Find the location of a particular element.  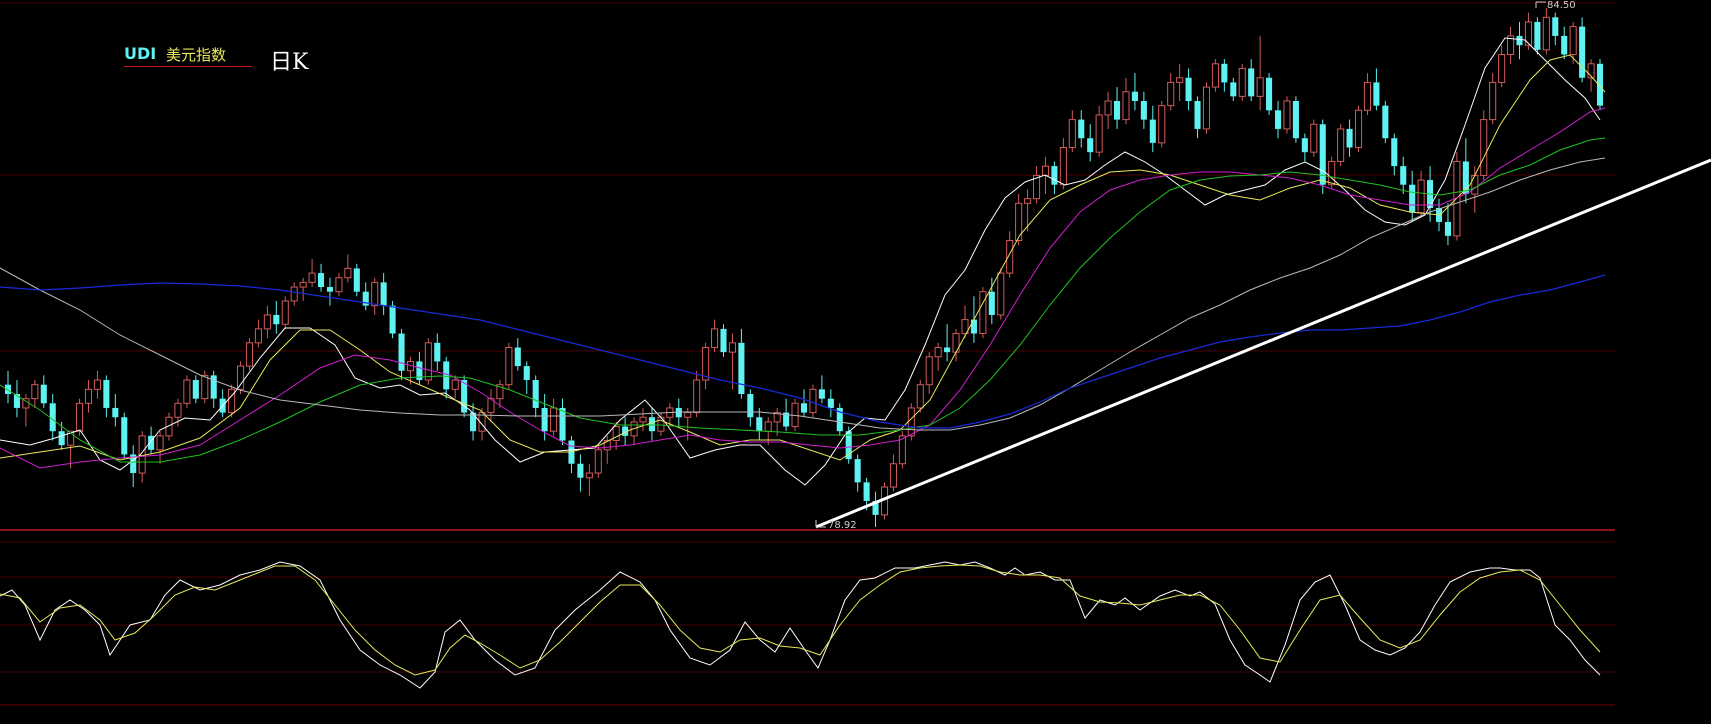

low-price-label: 78.92 is located at coordinates (842, 525).